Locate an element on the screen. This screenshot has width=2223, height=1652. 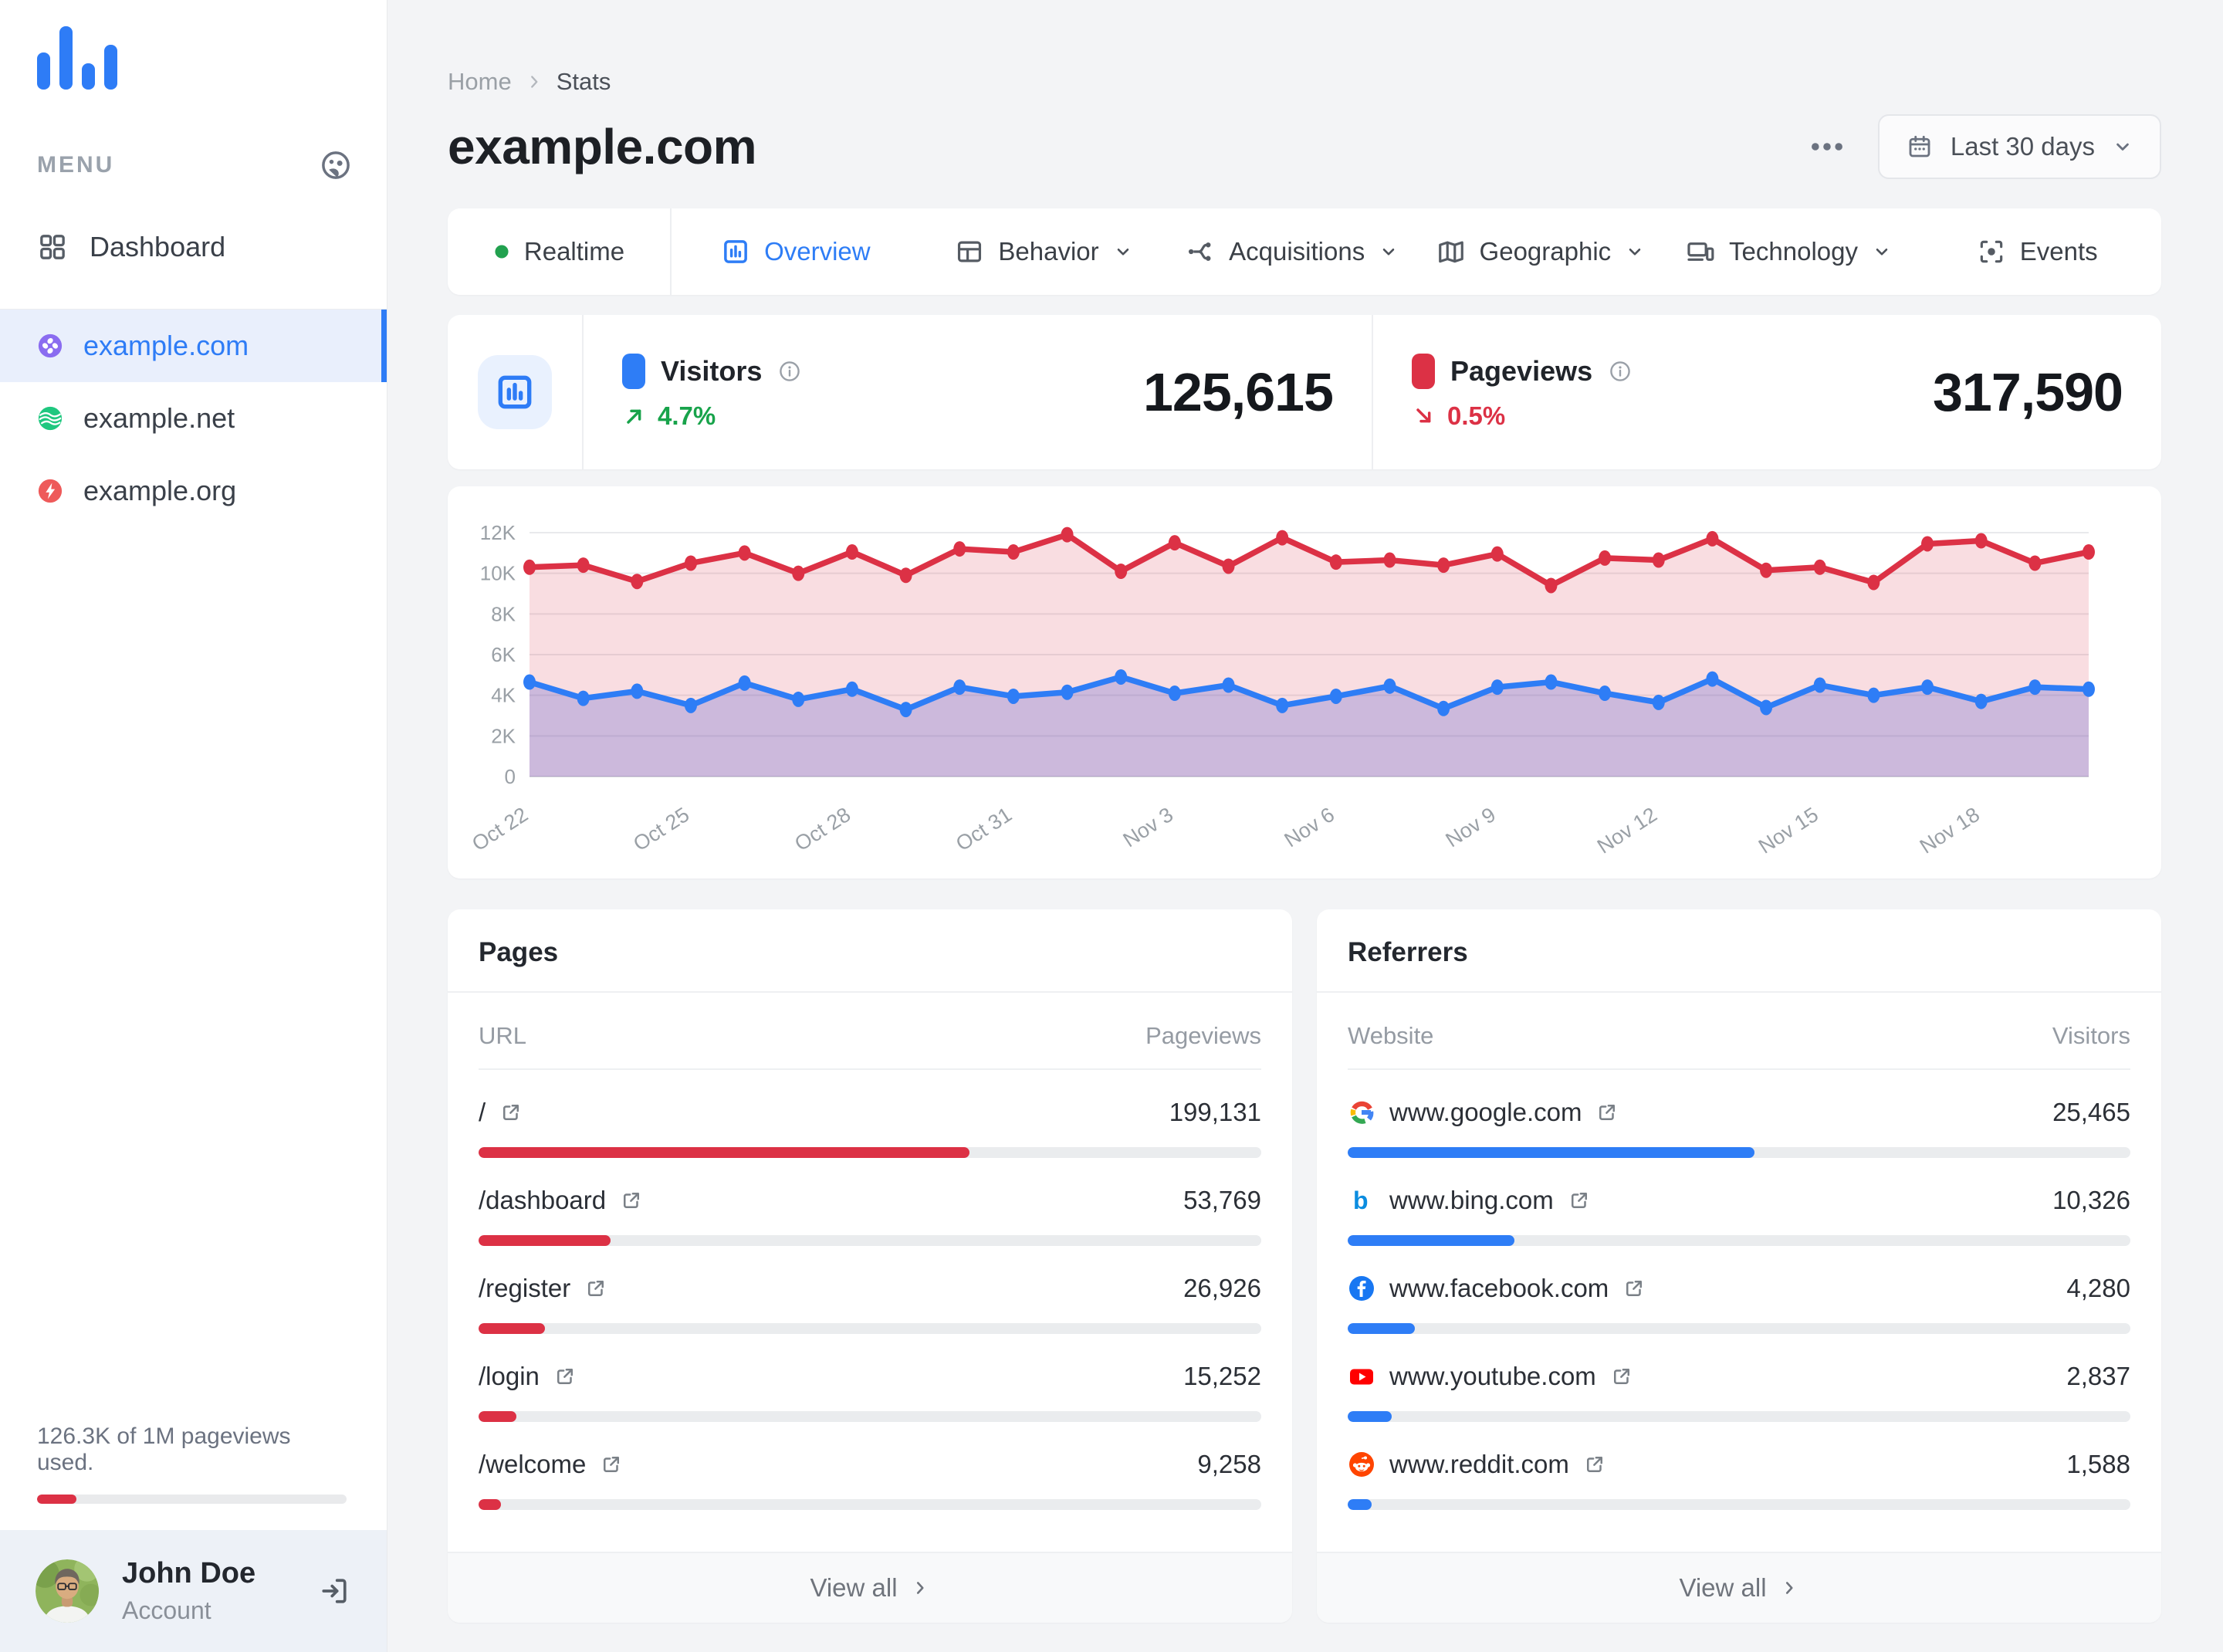
tab-overview: Overview is located at coordinates (796, 252).